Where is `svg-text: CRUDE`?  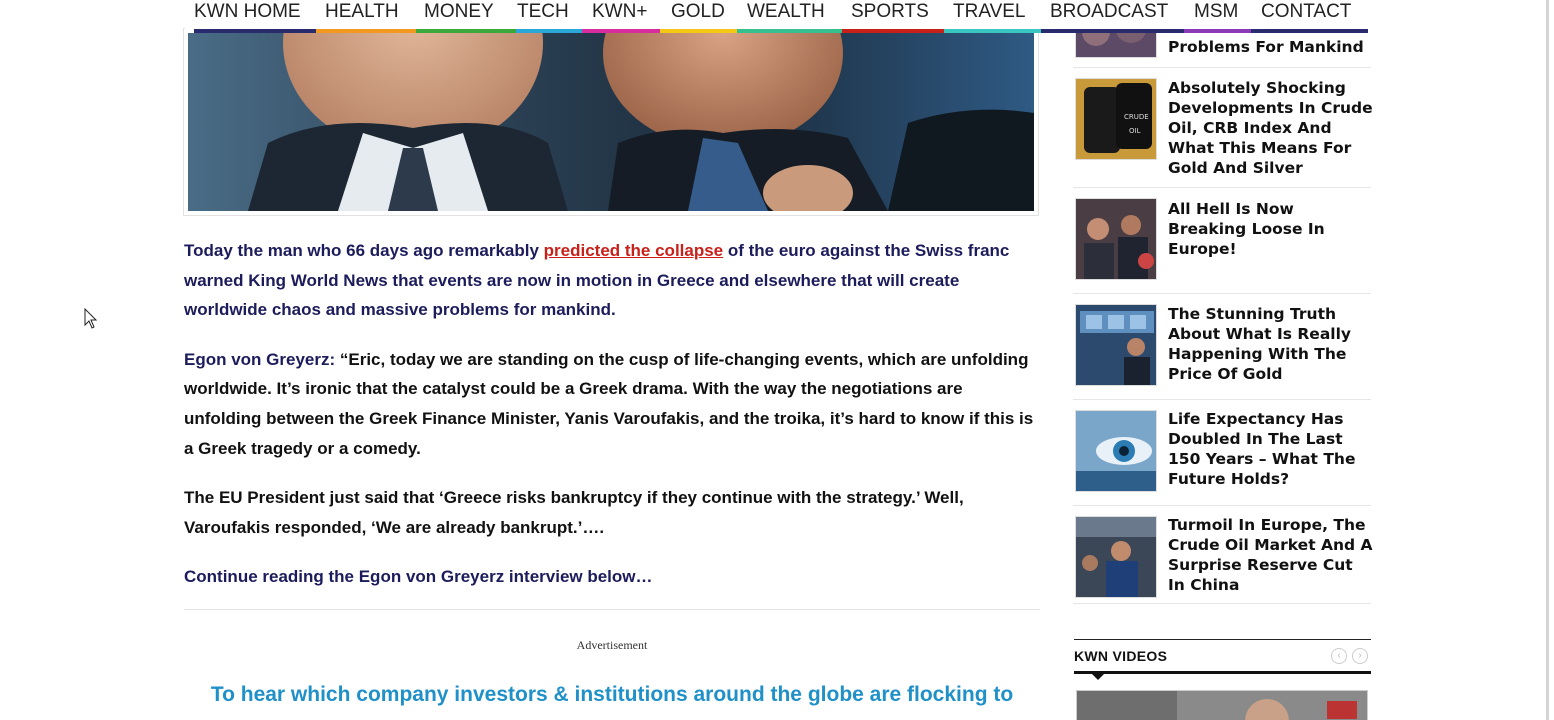
svg-text: CRUDE is located at coordinates (1136, 117).